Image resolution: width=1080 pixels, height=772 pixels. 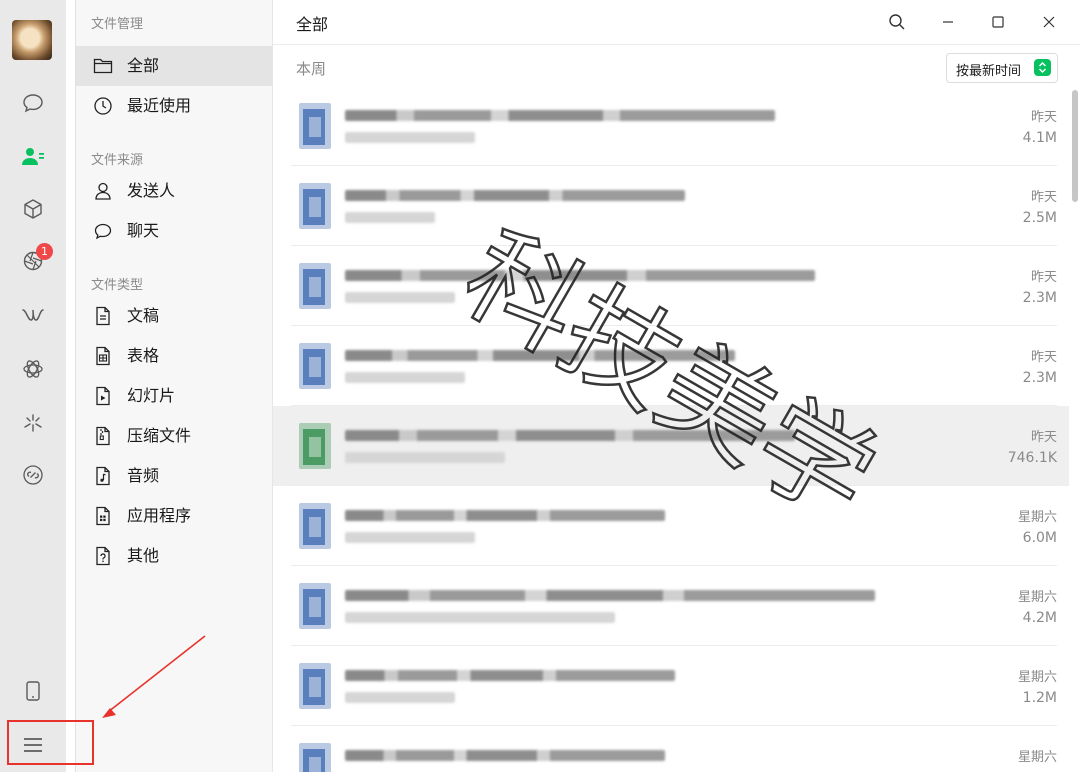 What do you see at coordinates (1039, 538) in the screenshot?
I see `file-size: 6.0M` at bounding box center [1039, 538].